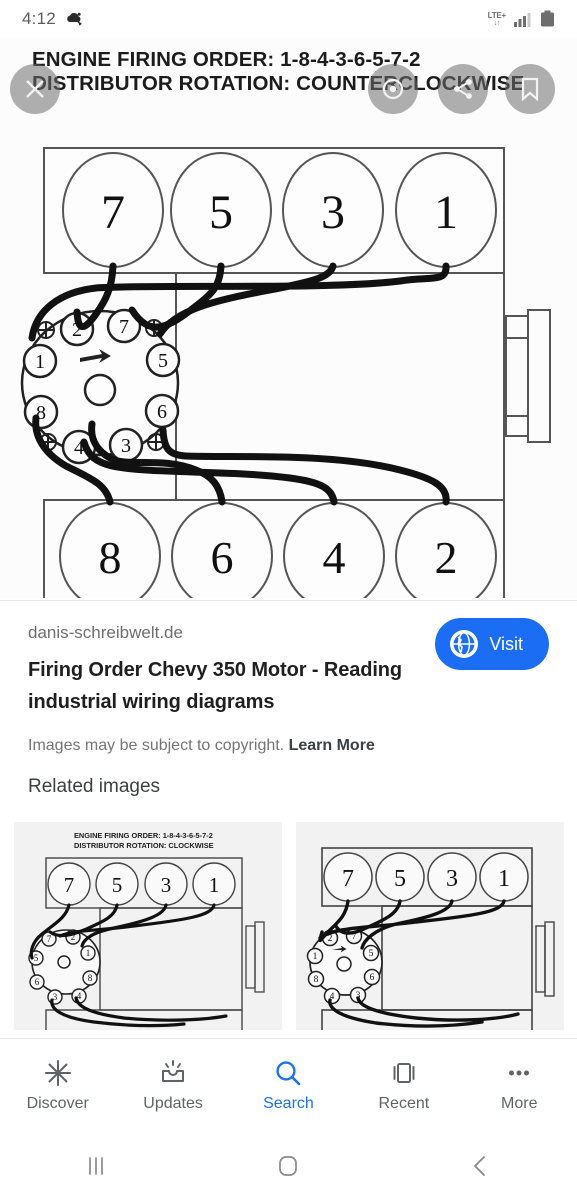 The width and height of the screenshot is (577, 1200). Describe the element at coordinates (288, 1103) in the screenshot. I see `nav-label-search: Search` at that location.